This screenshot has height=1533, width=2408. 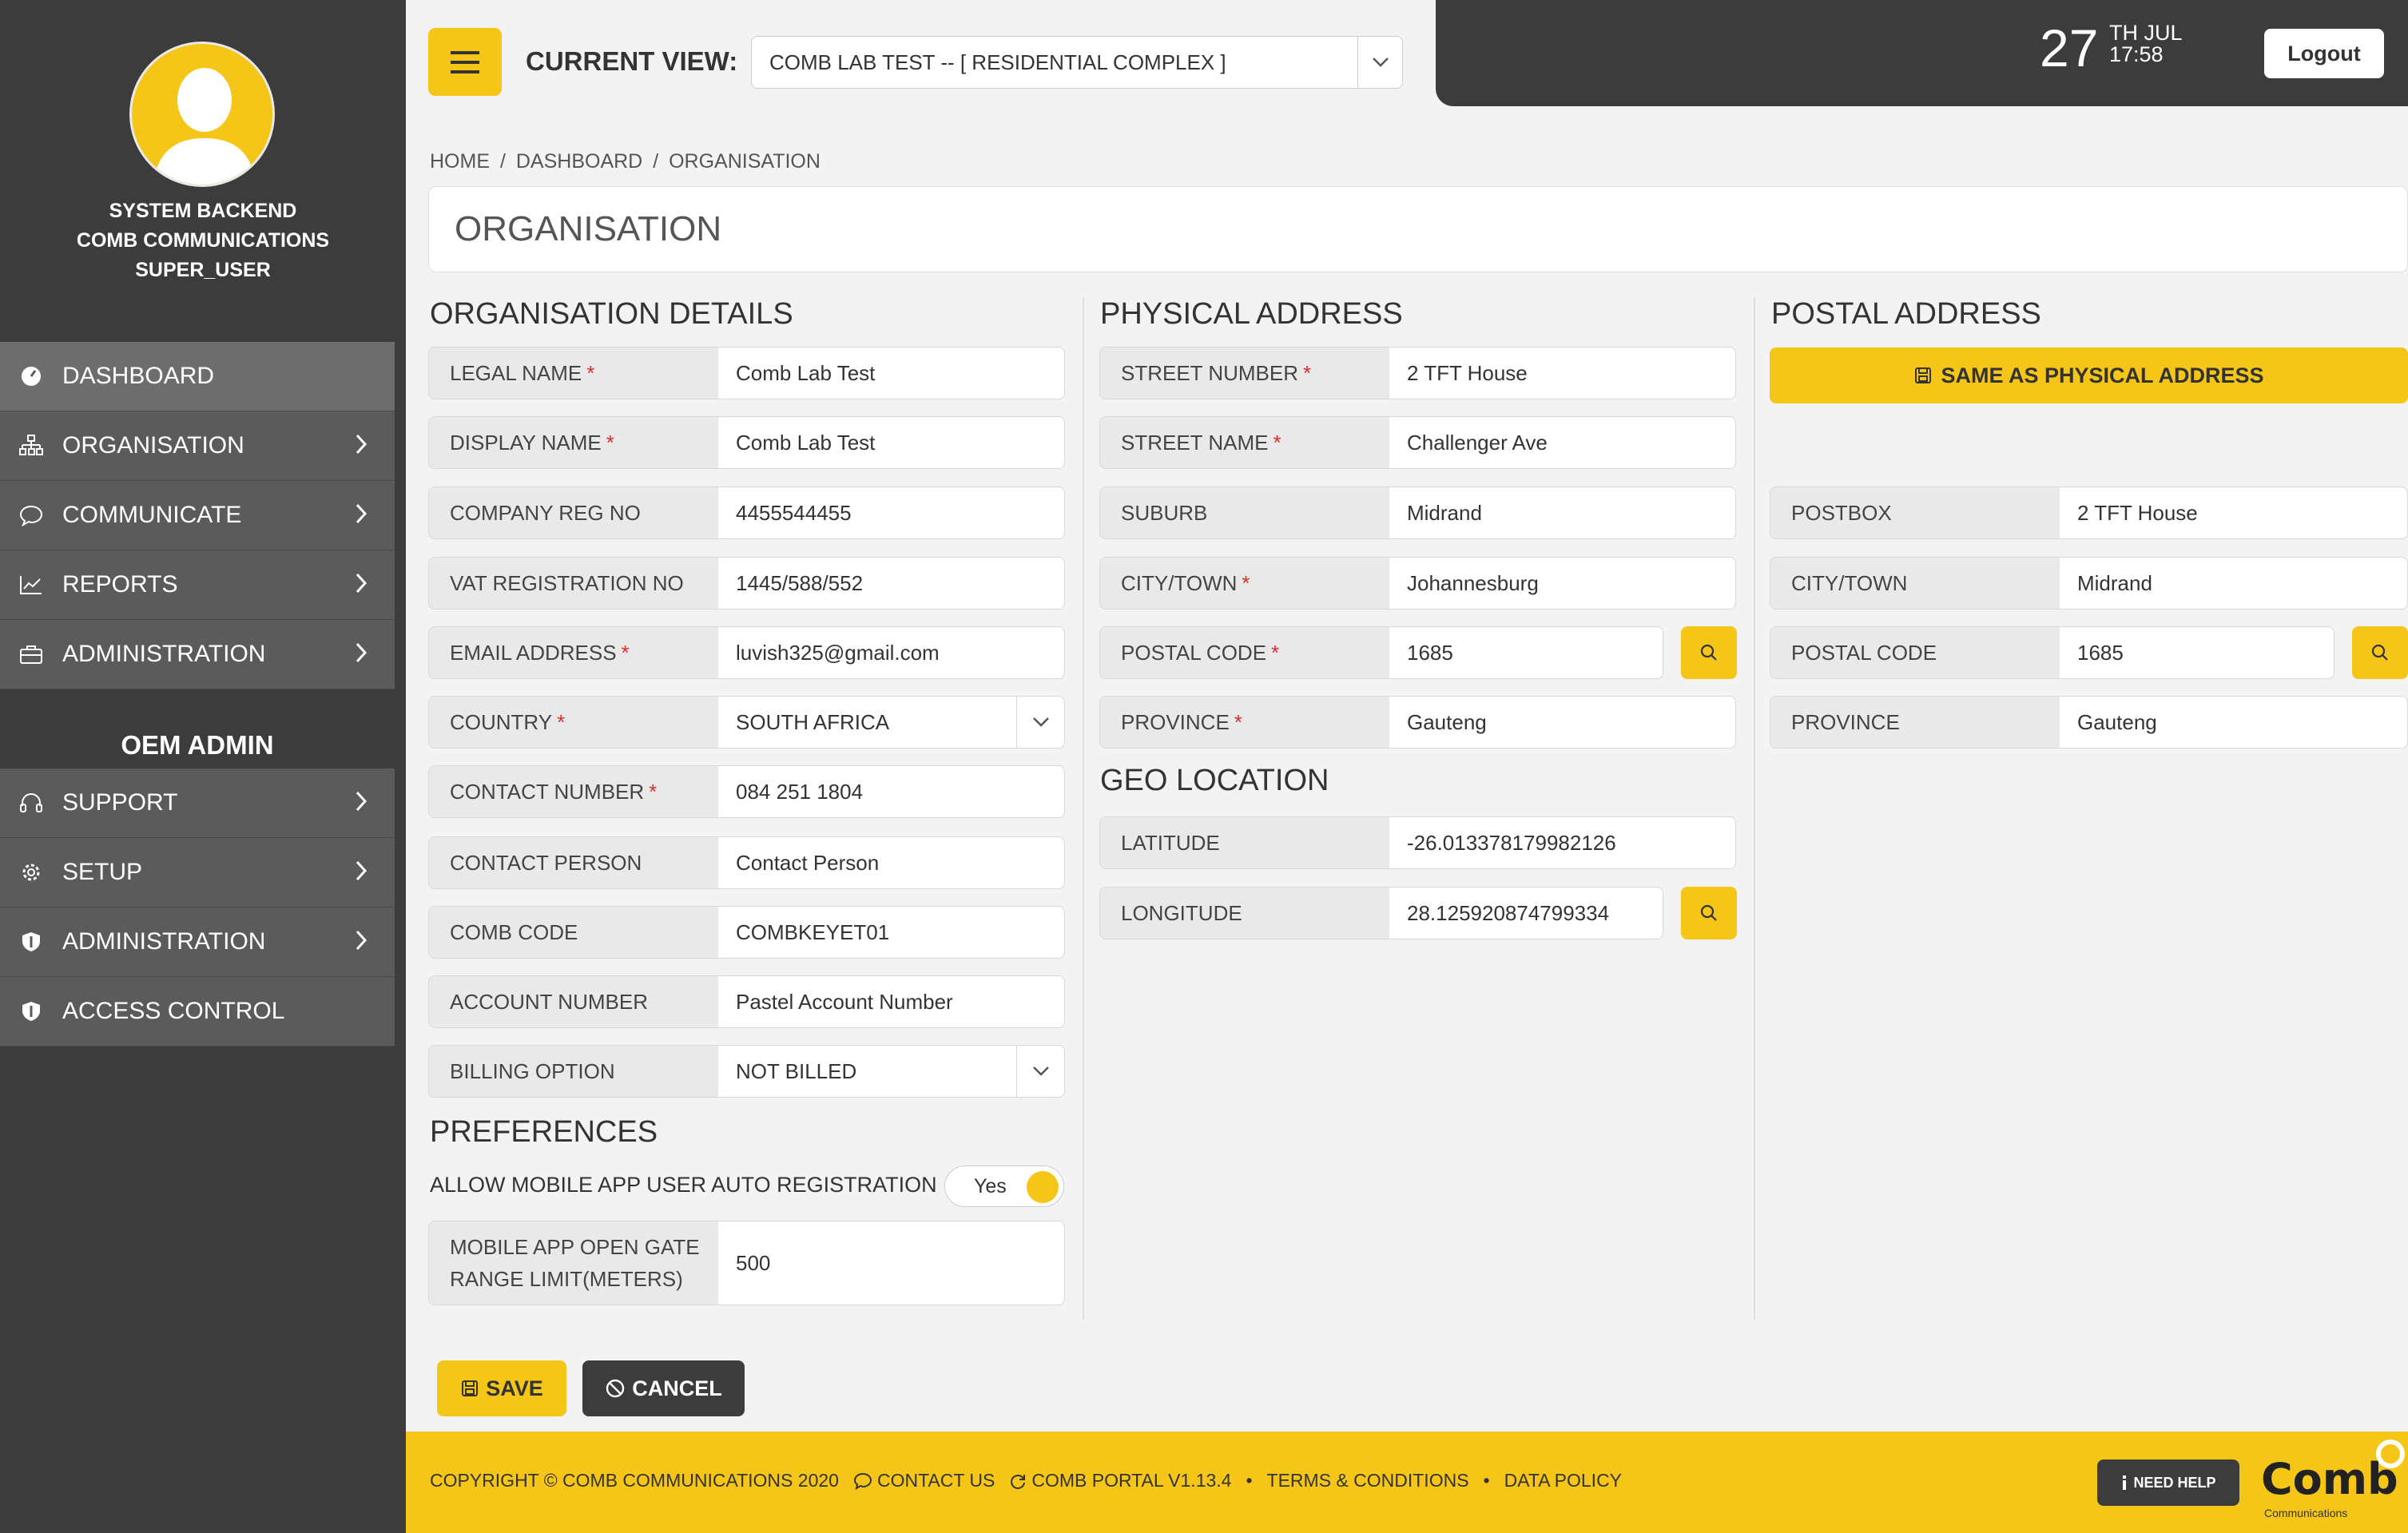 What do you see at coordinates (1381, 913) in the screenshot?
I see `longitude-field: LONGITUDE 28.125920874799334` at bounding box center [1381, 913].